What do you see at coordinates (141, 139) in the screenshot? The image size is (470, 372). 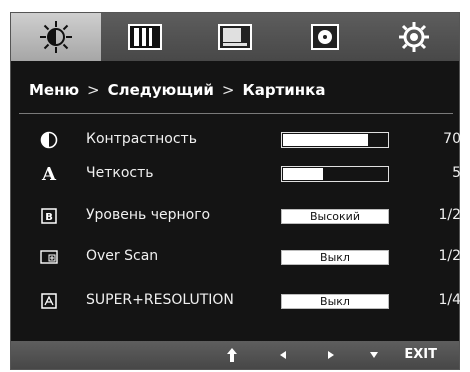 I see `setting-label: Контрастность` at bounding box center [141, 139].